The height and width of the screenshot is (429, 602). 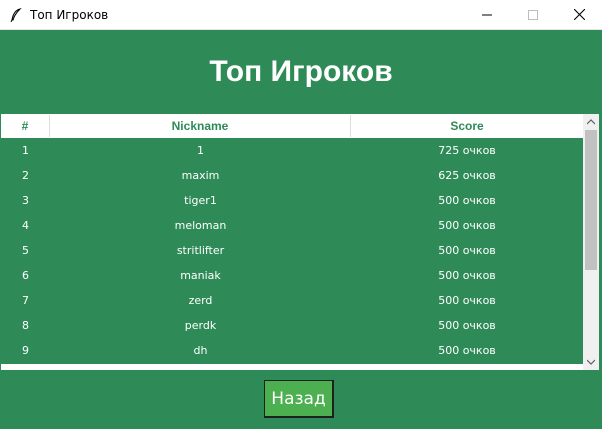 What do you see at coordinates (25, 200) in the screenshot?
I see `rank-cell: 3` at bounding box center [25, 200].